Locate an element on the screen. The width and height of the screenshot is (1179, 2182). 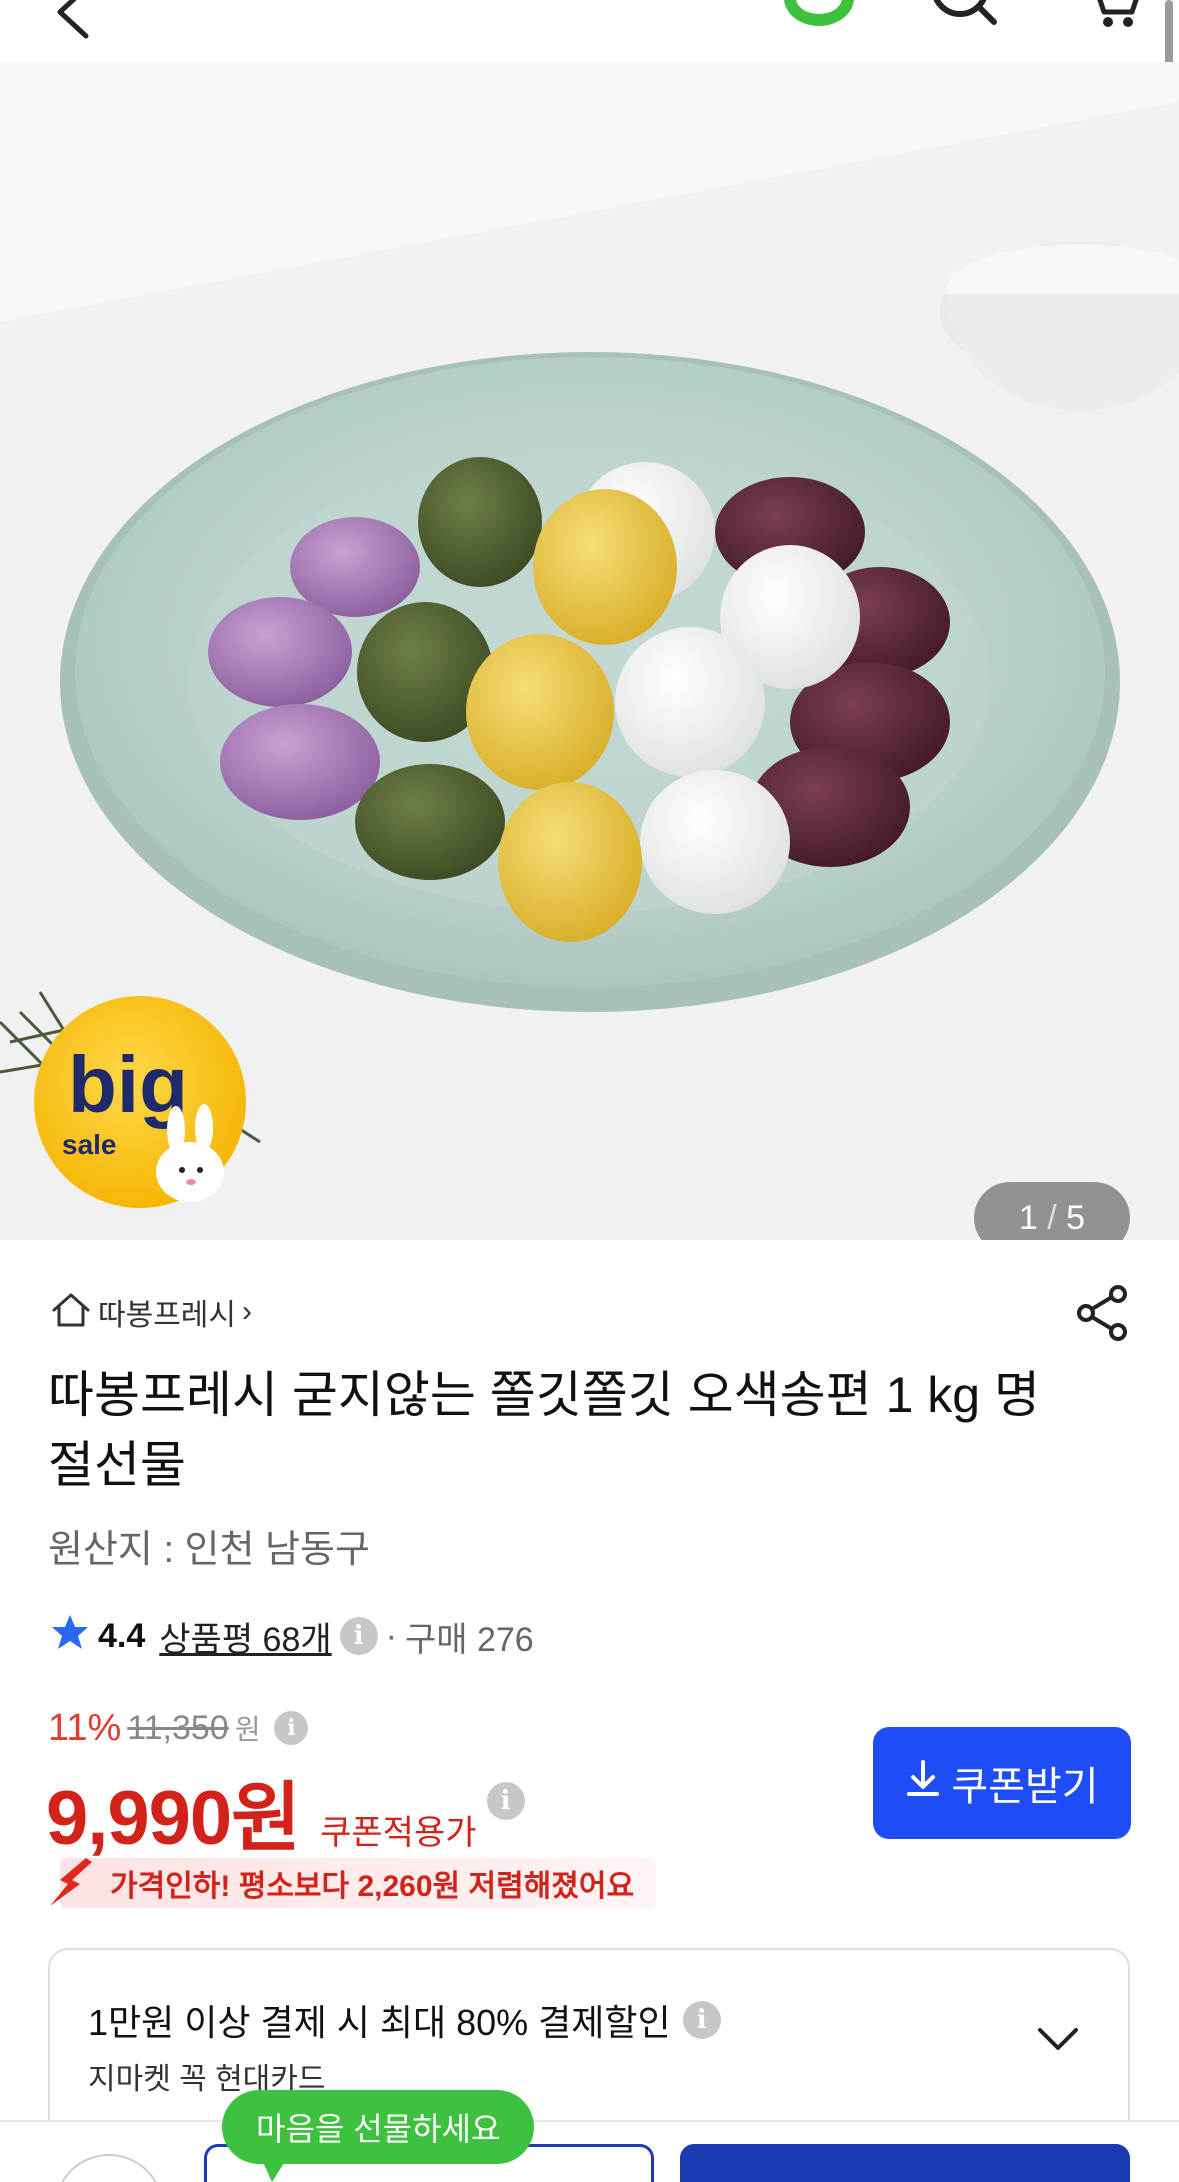
card-discount-text: 1만원 이상 결제 시 최대 80% 결제할인 is located at coordinates (379, 2022).